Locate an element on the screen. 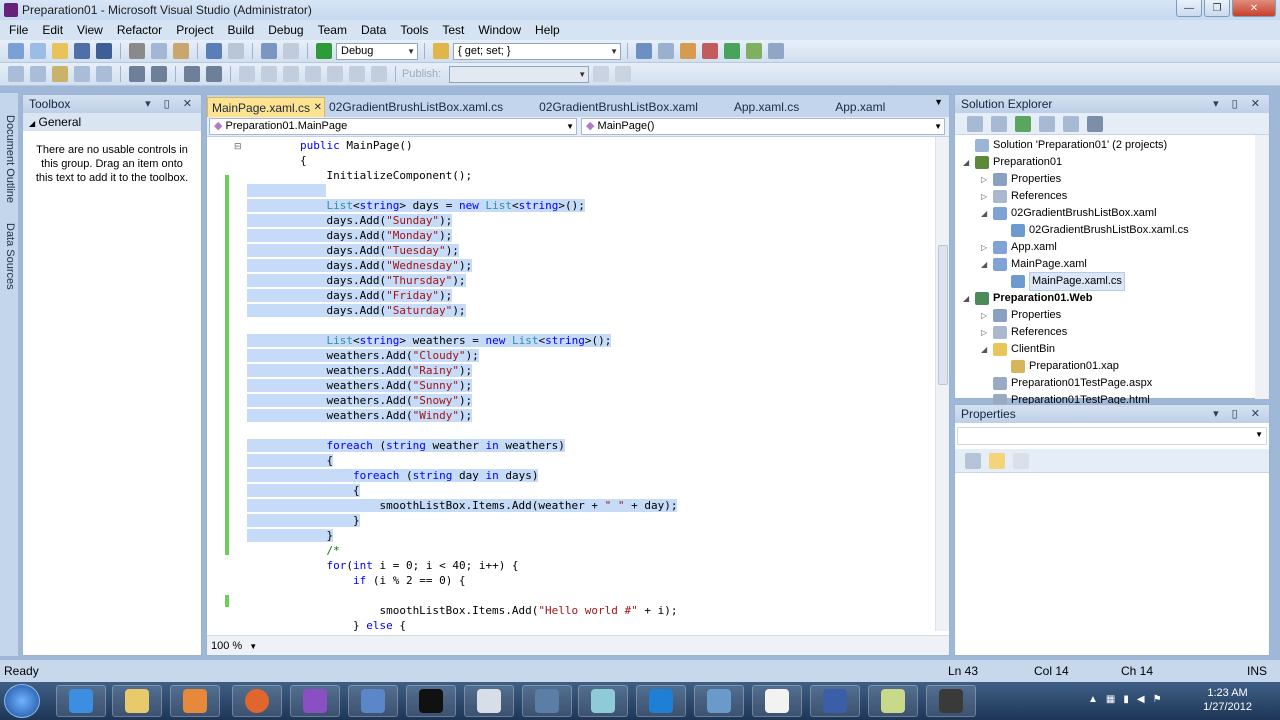 Image resolution: width=1280 pixels, height=720 pixels. maximize-button: ❐ is located at coordinates (1217, 8).